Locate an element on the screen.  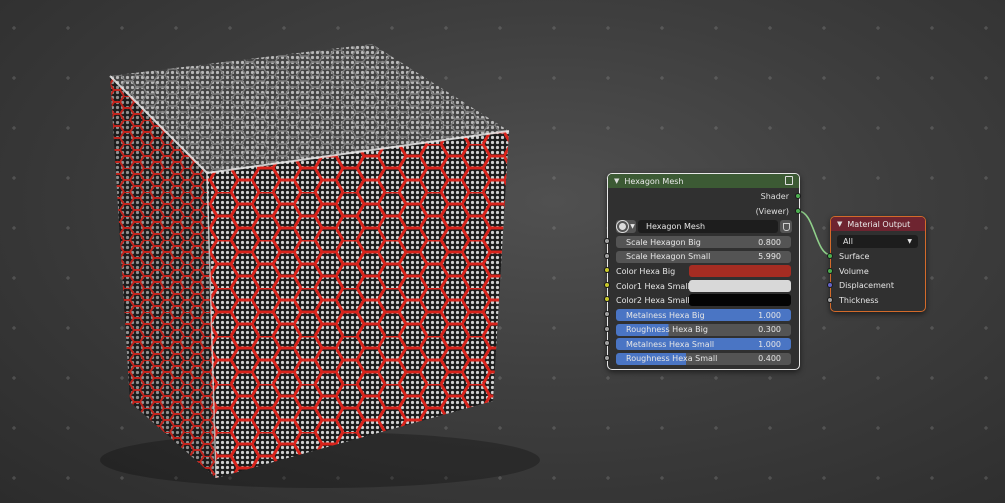
output-row: (Viewer) is located at coordinates (703, 212).